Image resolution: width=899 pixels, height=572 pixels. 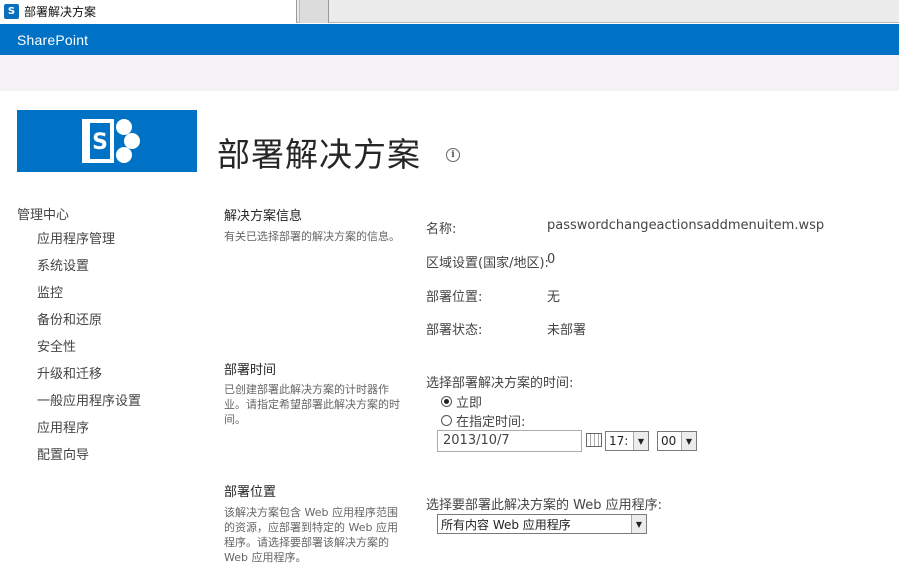 I want to click on nav-item-security: 安全性, so click(x=89, y=352).